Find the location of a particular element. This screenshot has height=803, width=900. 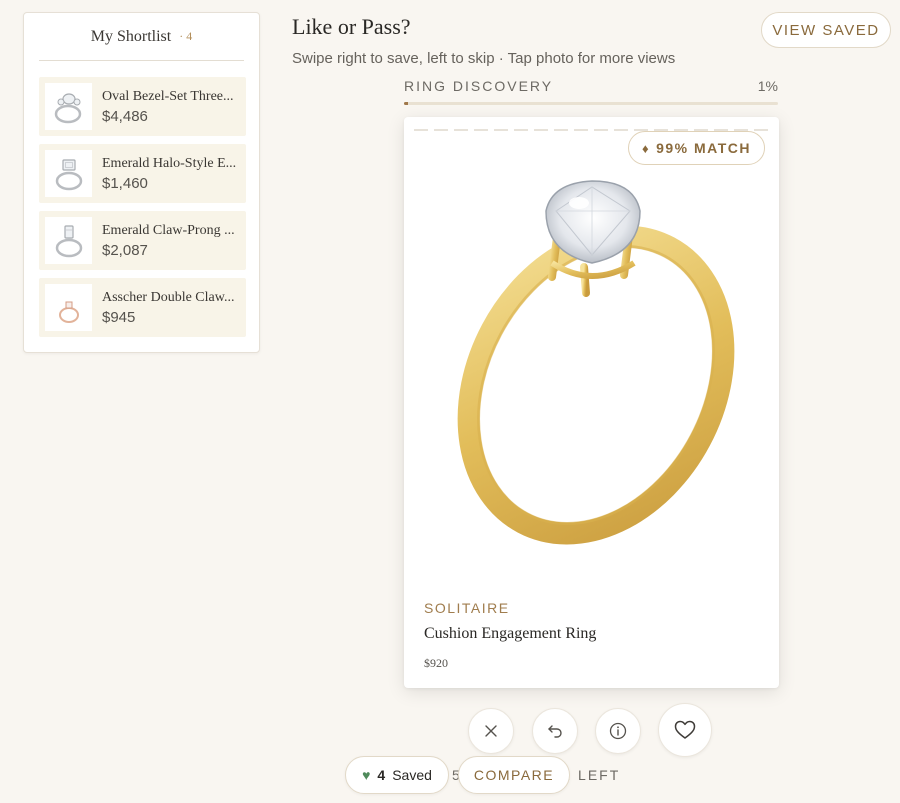

saved-count-button: ♥ 4 Saved is located at coordinates (397, 775).